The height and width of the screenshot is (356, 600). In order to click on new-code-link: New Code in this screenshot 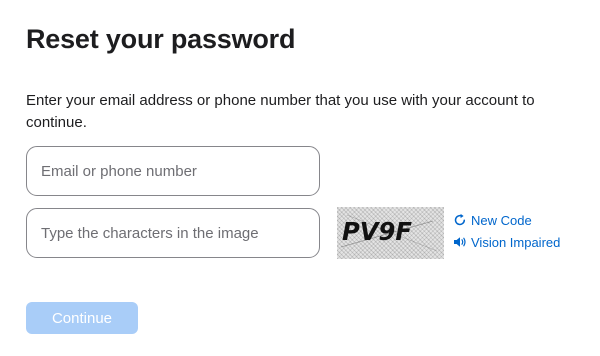, I will do `click(506, 220)`.